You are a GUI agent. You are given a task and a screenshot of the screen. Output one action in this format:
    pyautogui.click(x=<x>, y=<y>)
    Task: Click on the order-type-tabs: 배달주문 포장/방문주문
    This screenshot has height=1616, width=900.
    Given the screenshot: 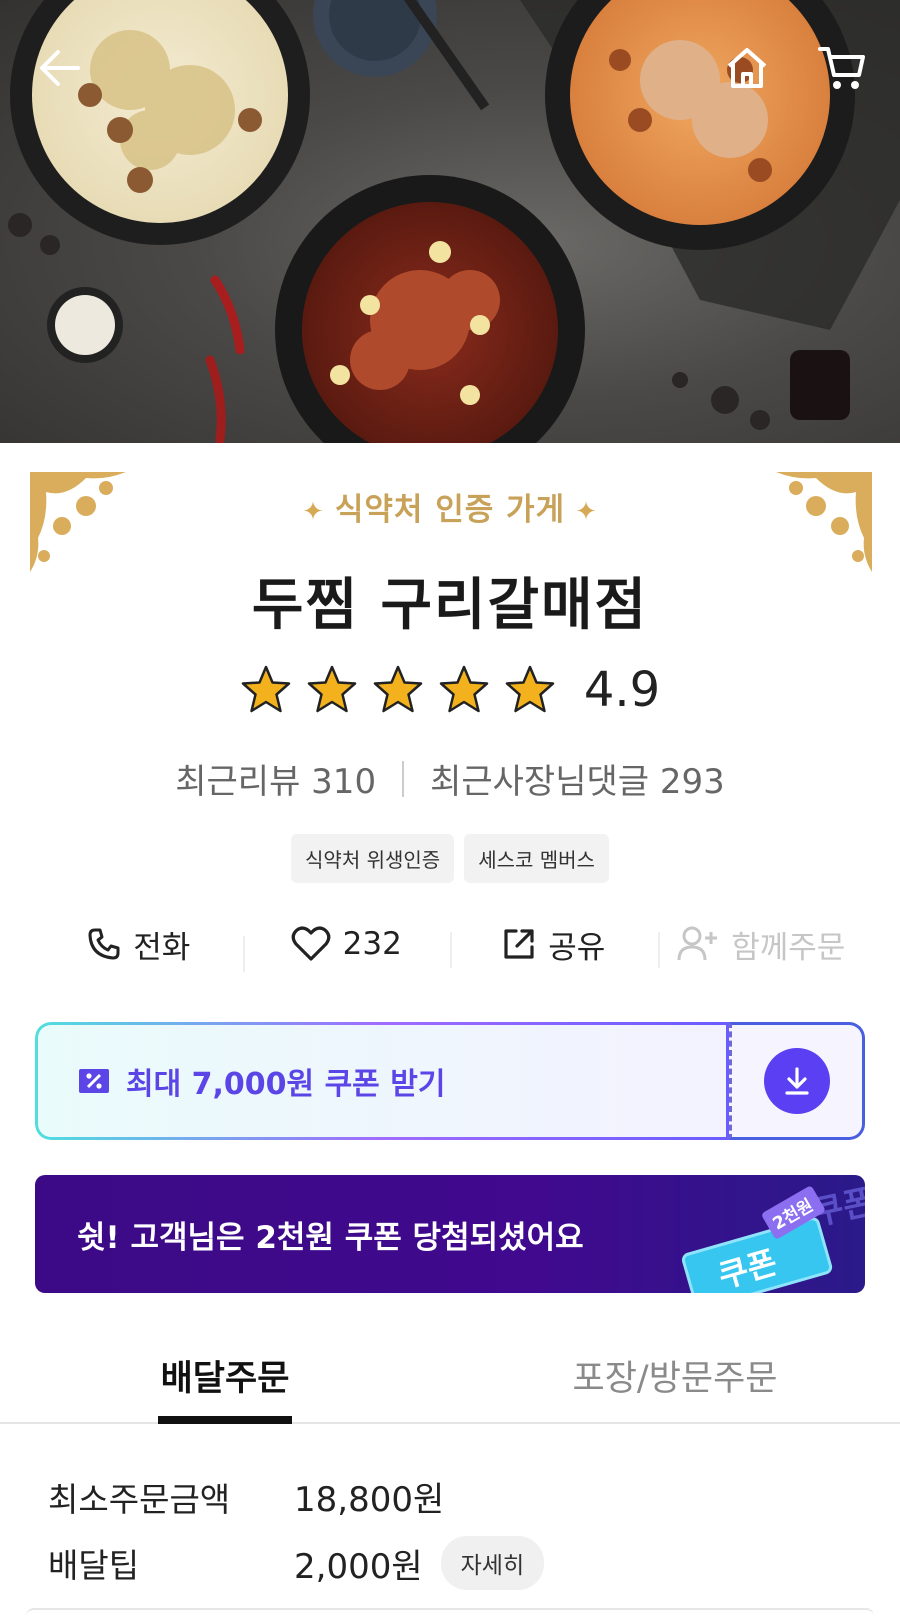 What is the action you would take?
    pyautogui.click(x=450, y=1373)
    